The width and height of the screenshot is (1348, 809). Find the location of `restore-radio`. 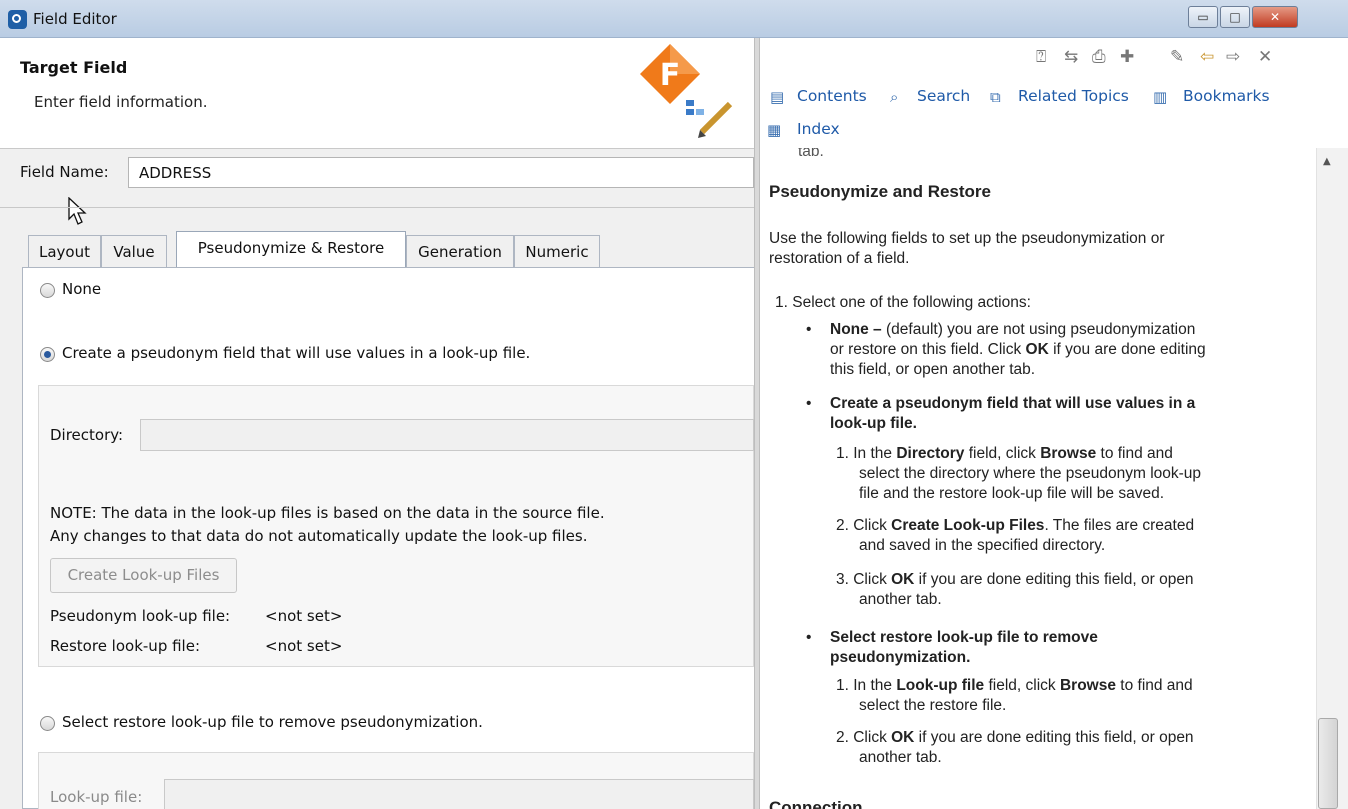

restore-radio is located at coordinates (47, 723).